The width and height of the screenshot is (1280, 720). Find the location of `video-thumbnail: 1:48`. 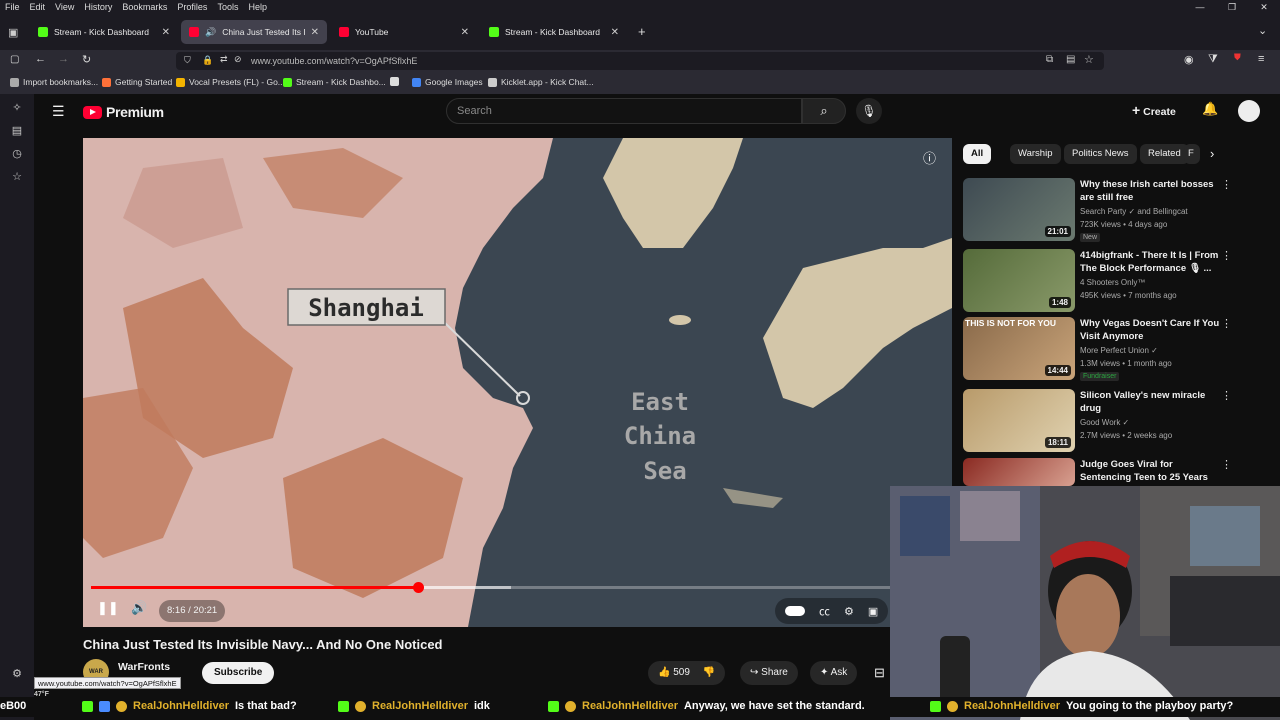

video-thumbnail: 1:48 is located at coordinates (1019, 280).